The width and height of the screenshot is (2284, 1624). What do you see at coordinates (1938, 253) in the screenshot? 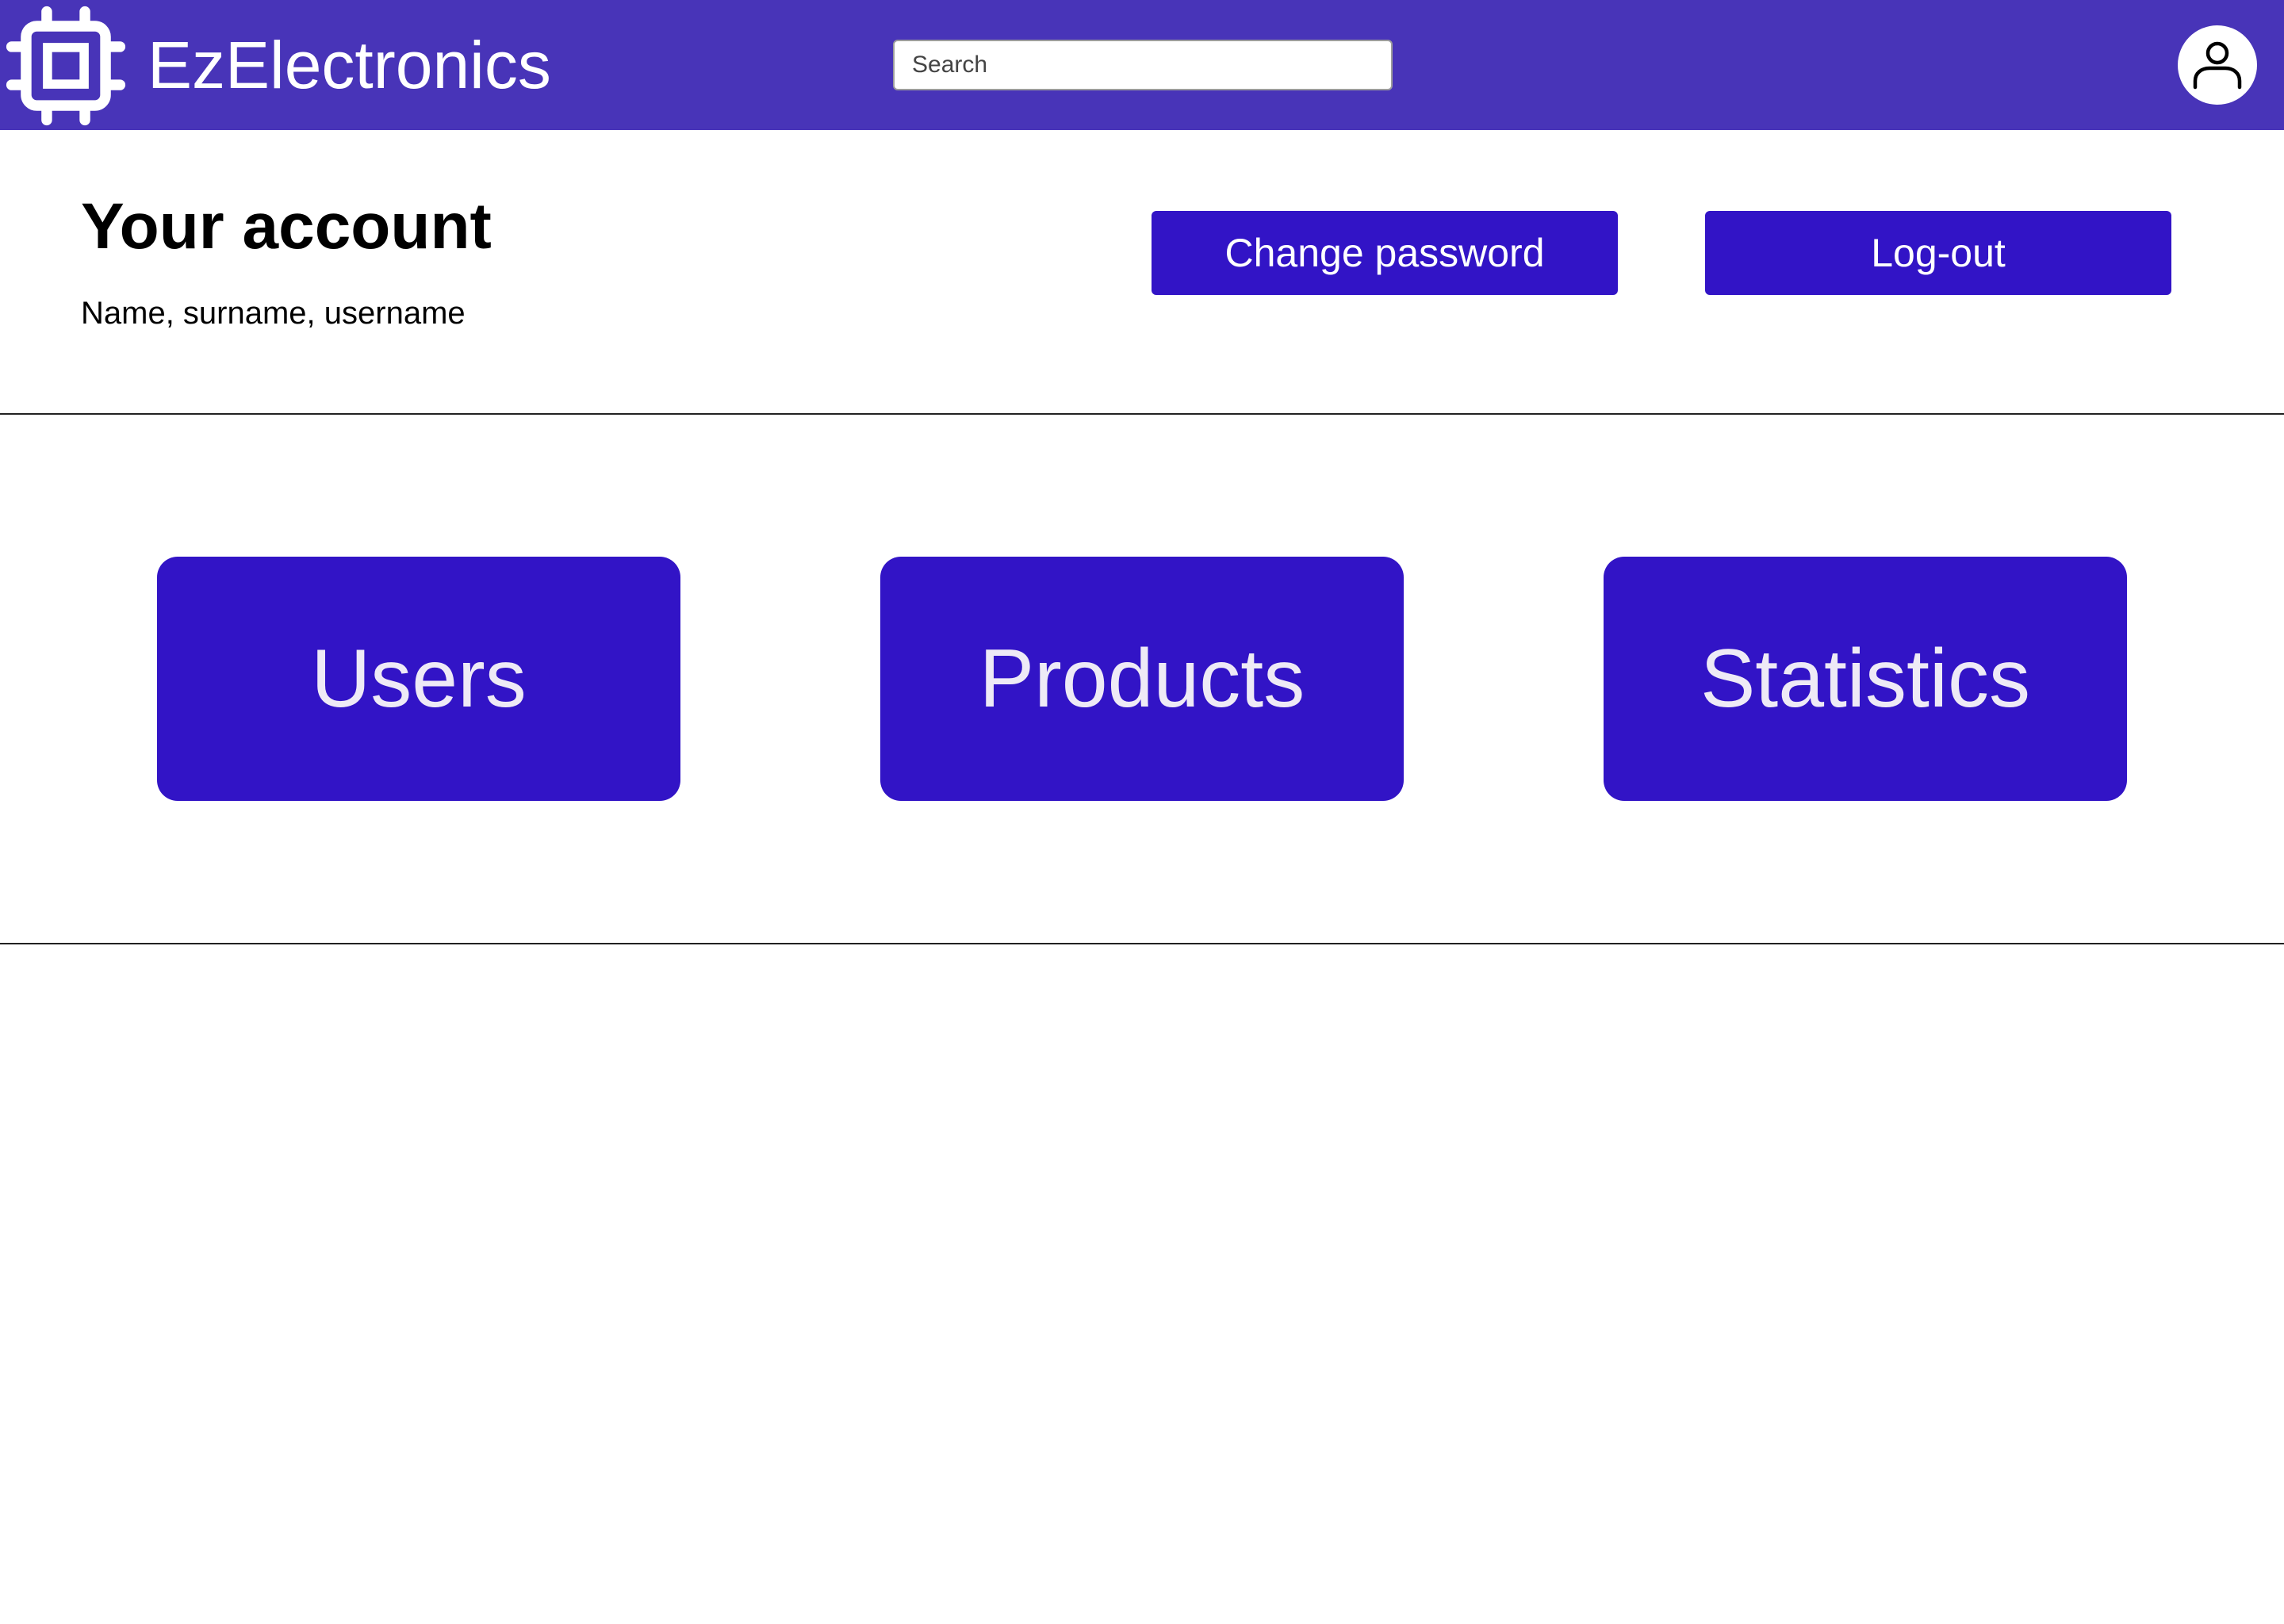
I see `logout-button: Log-out` at bounding box center [1938, 253].